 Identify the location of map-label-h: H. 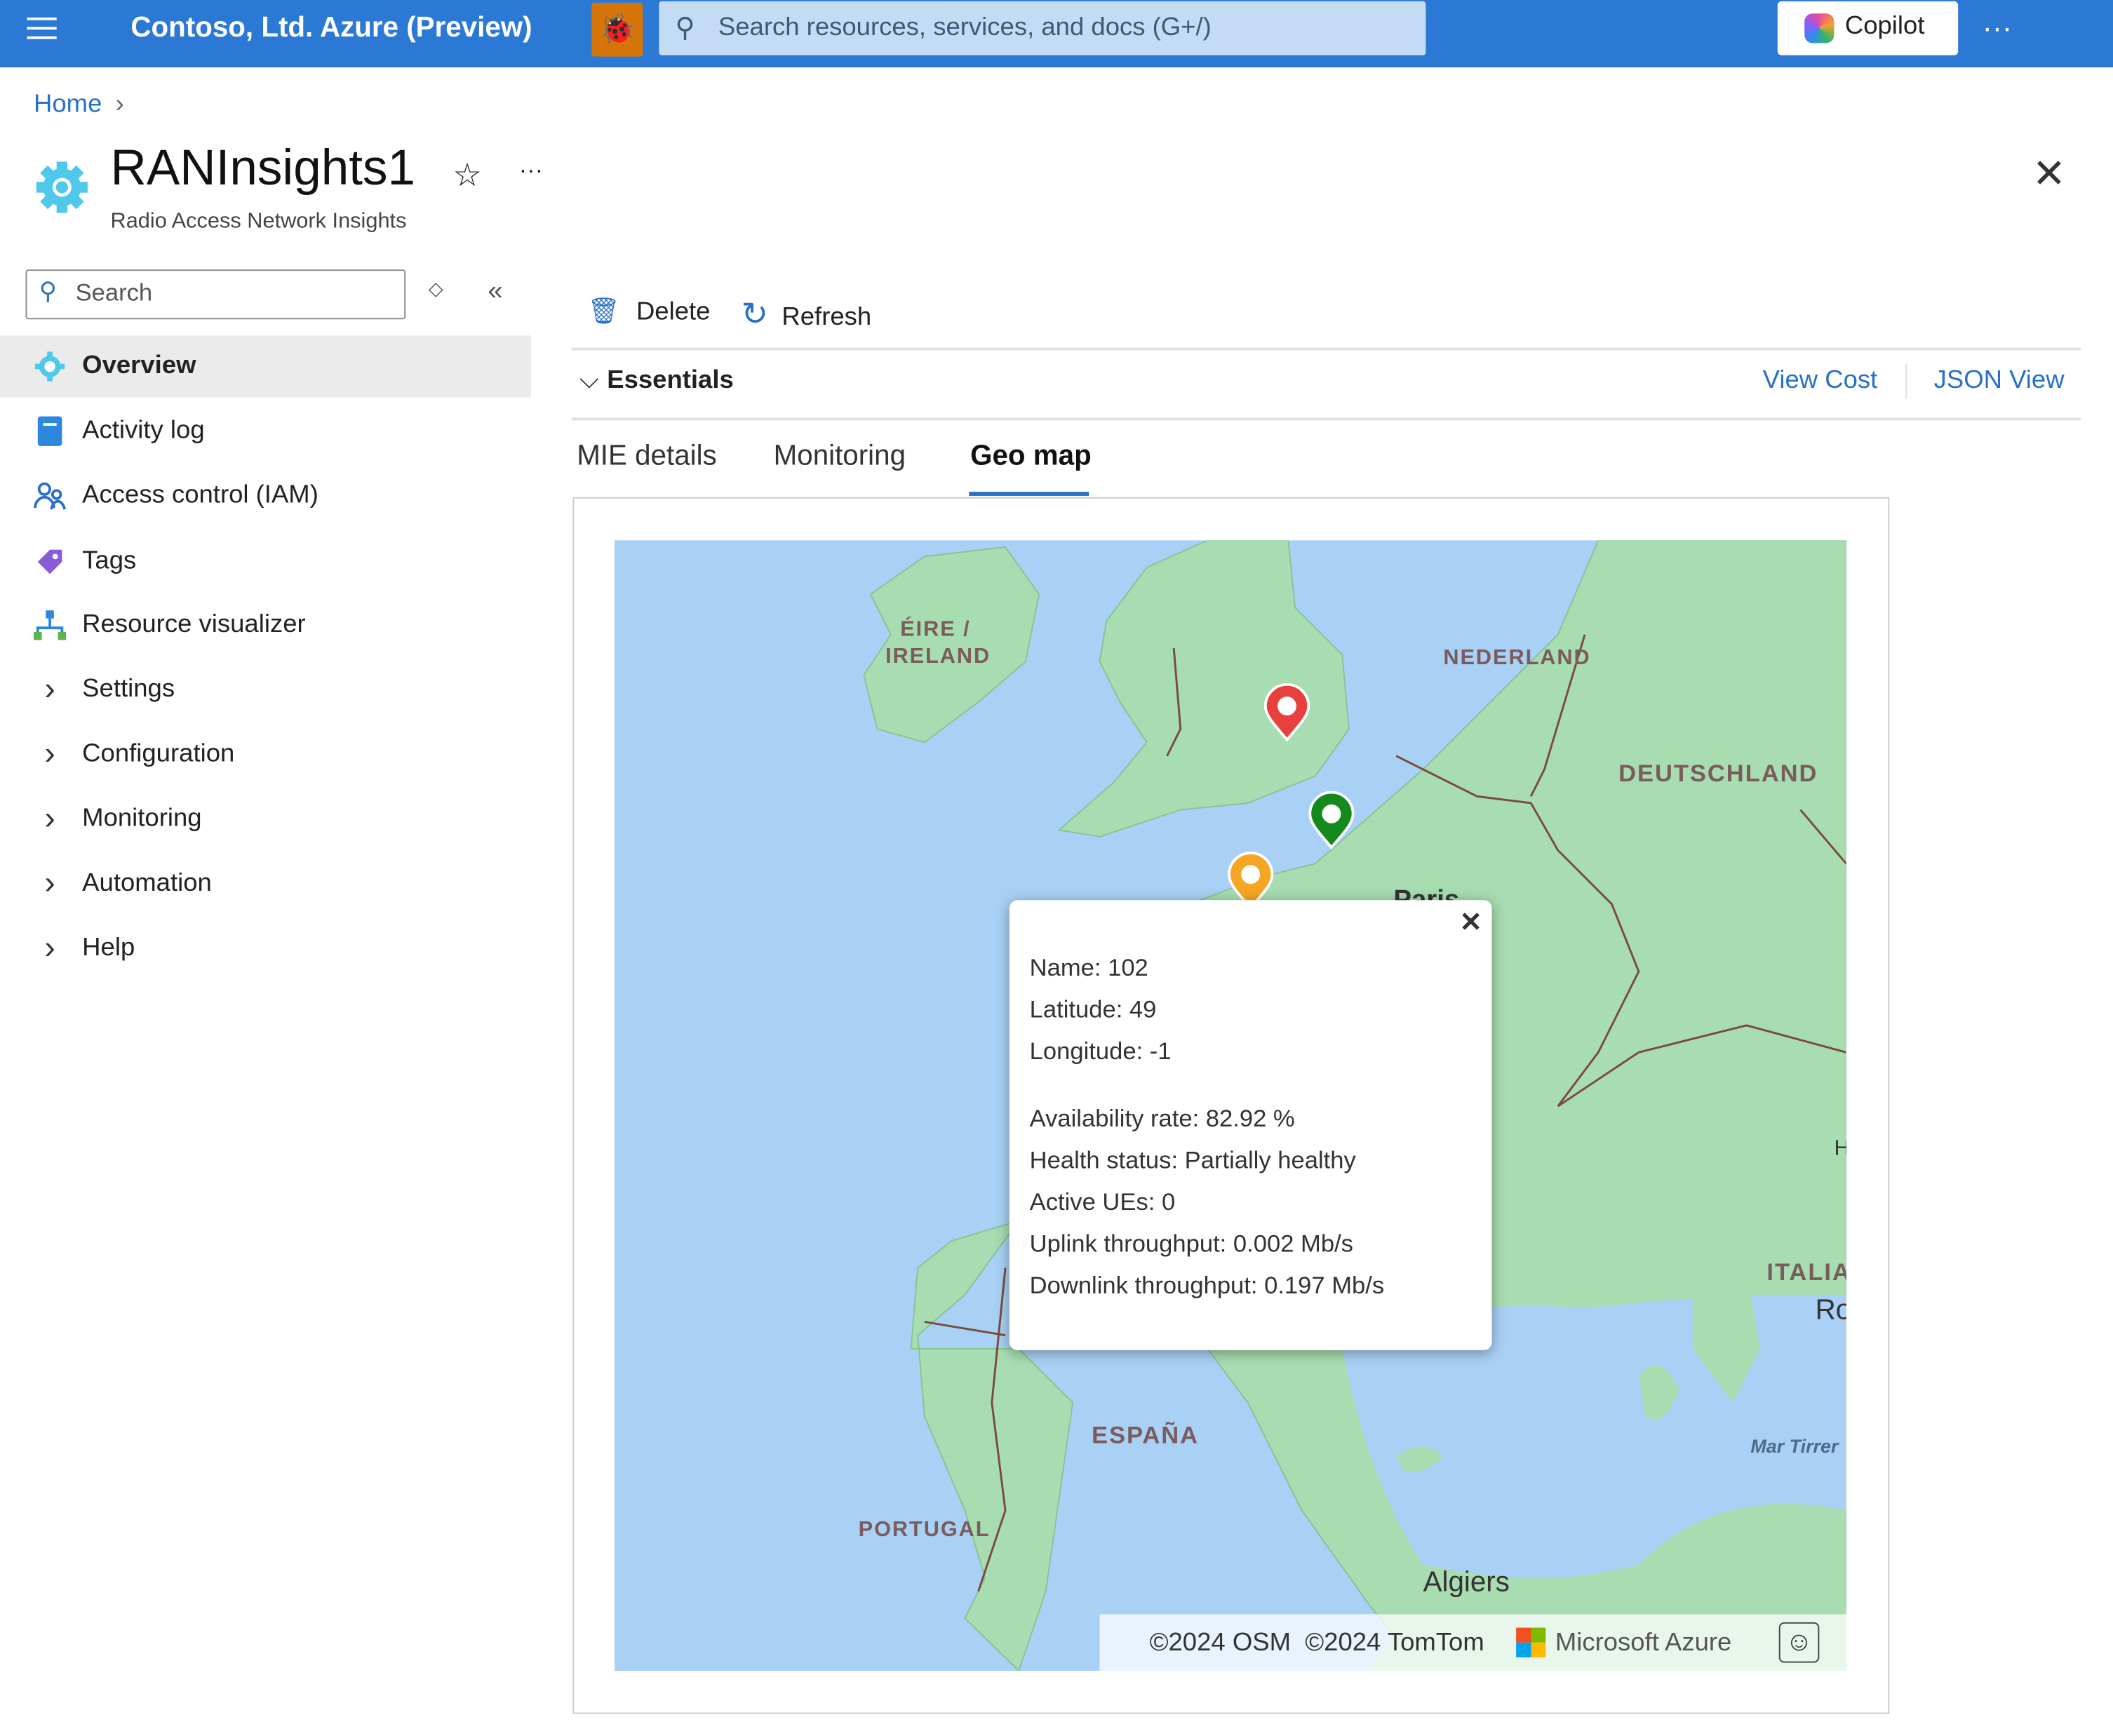
(1840, 1149).